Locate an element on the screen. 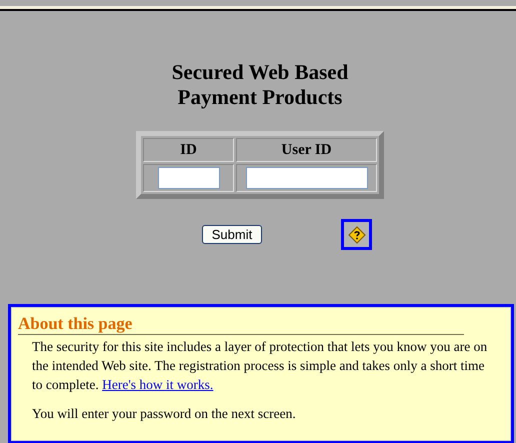 This screenshot has height=443, width=516. column-header: ID is located at coordinates (188, 150).